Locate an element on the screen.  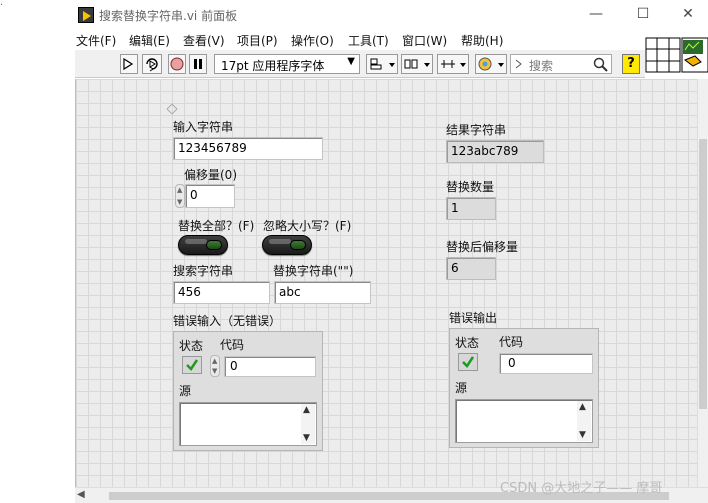
offset-label: 偏移量(0) is located at coordinates (210, 175).